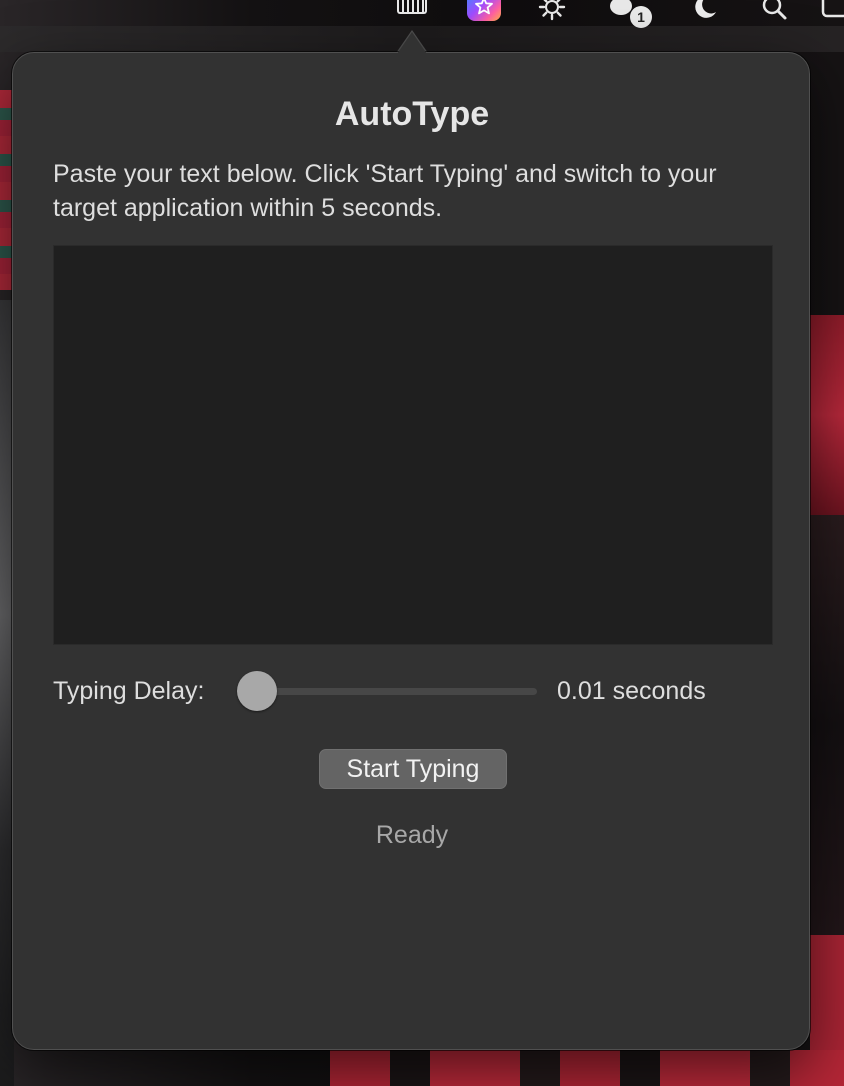 Image resolution: width=844 pixels, height=1086 pixels. What do you see at coordinates (412, 43) in the screenshot?
I see `popover-arrow-fill` at bounding box center [412, 43].